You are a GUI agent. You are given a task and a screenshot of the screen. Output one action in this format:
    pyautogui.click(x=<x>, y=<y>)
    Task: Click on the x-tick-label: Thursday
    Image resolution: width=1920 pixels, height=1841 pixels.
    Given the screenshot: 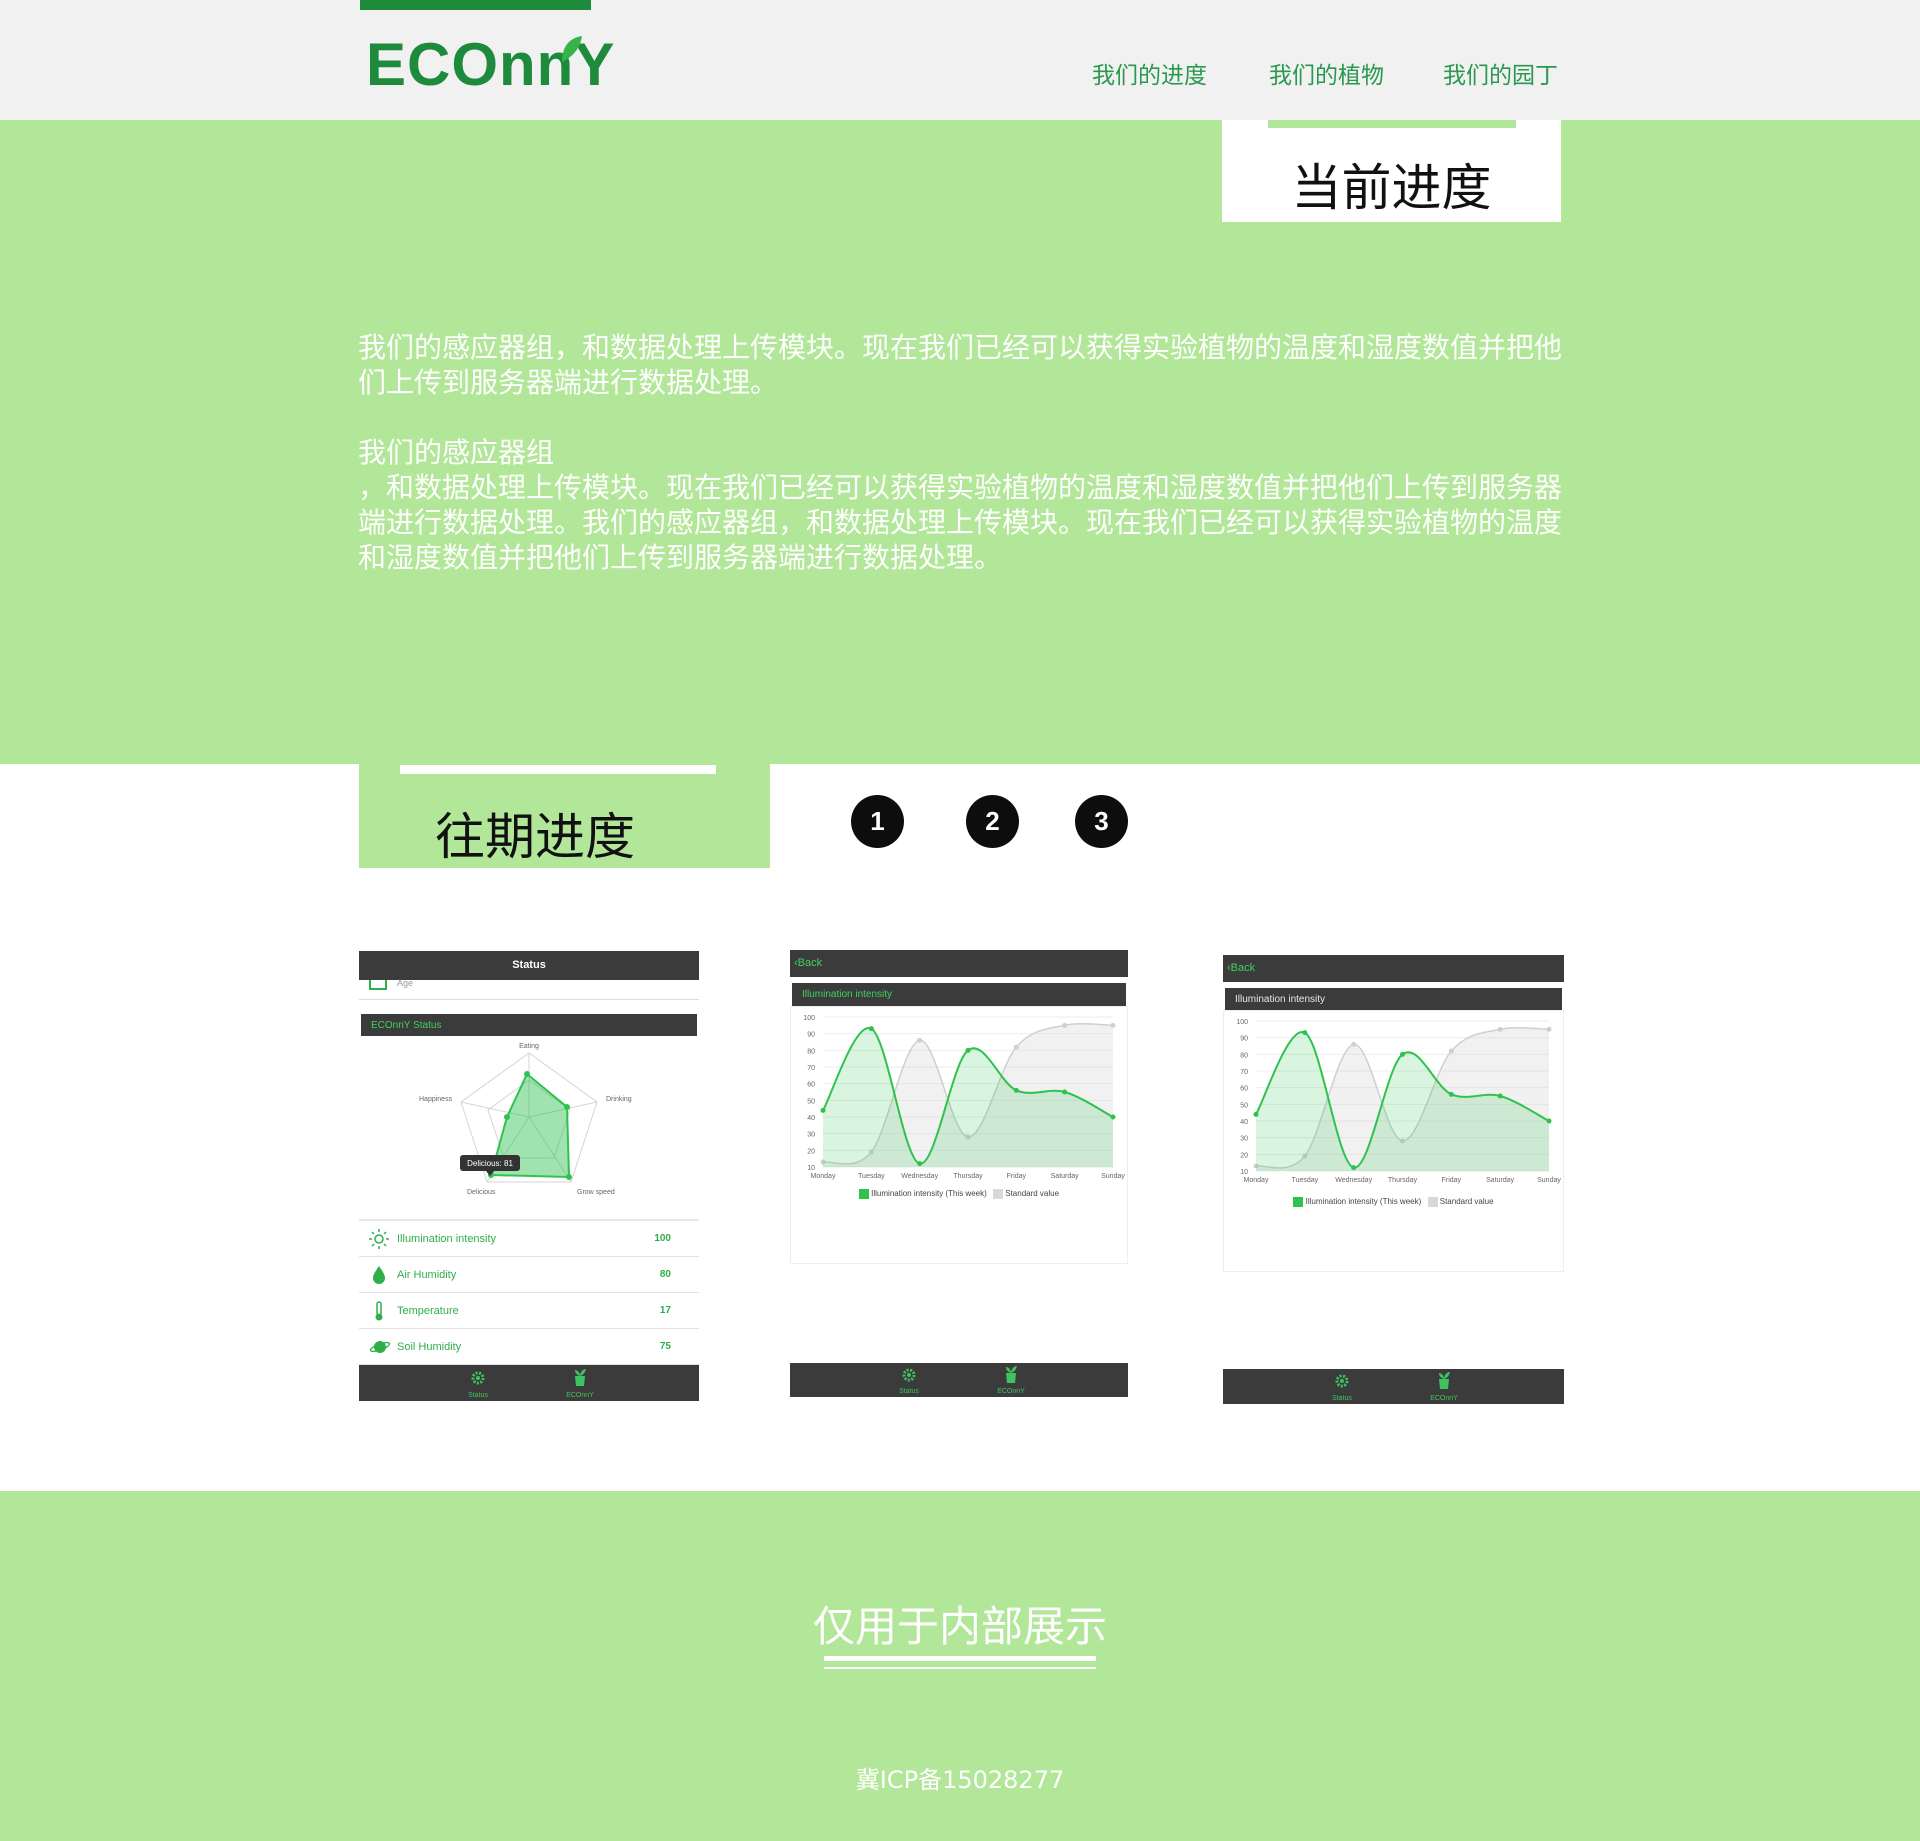 What is the action you would take?
    pyautogui.click(x=1403, y=1180)
    